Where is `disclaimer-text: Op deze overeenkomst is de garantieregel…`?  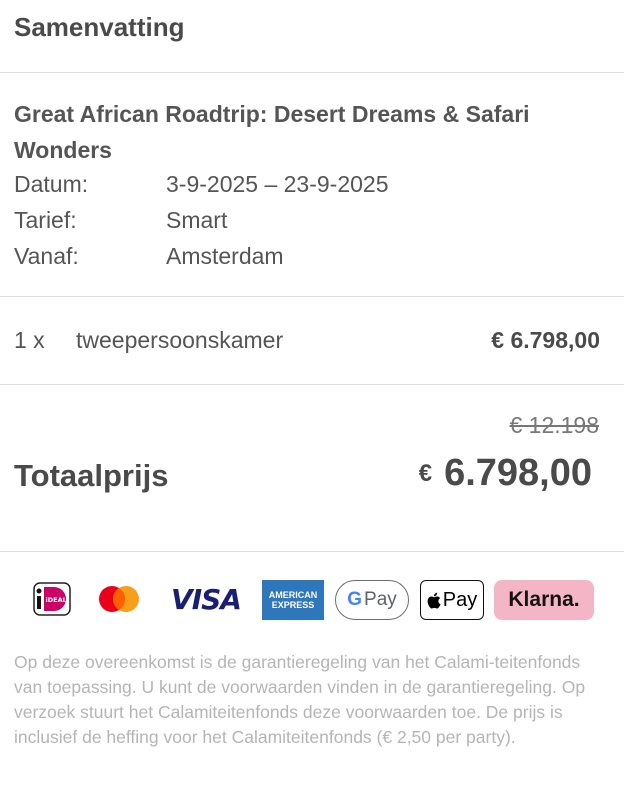 disclaimer-text: Op deze overeenkomst is de garantieregel… is located at coordinates (300, 699).